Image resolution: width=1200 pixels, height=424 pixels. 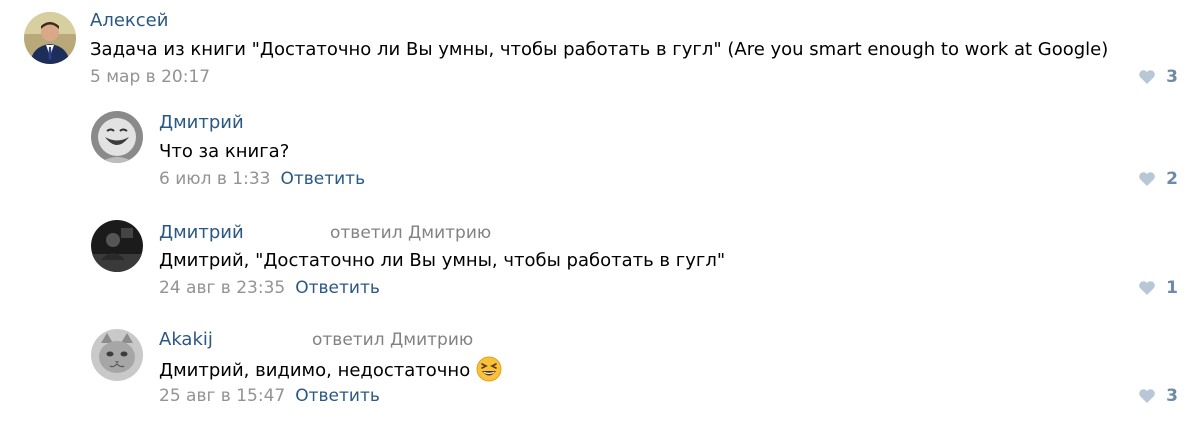 What do you see at coordinates (129, 21) in the screenshot?
I see `comment-author: Алексей` at bounding box center [129, 21].